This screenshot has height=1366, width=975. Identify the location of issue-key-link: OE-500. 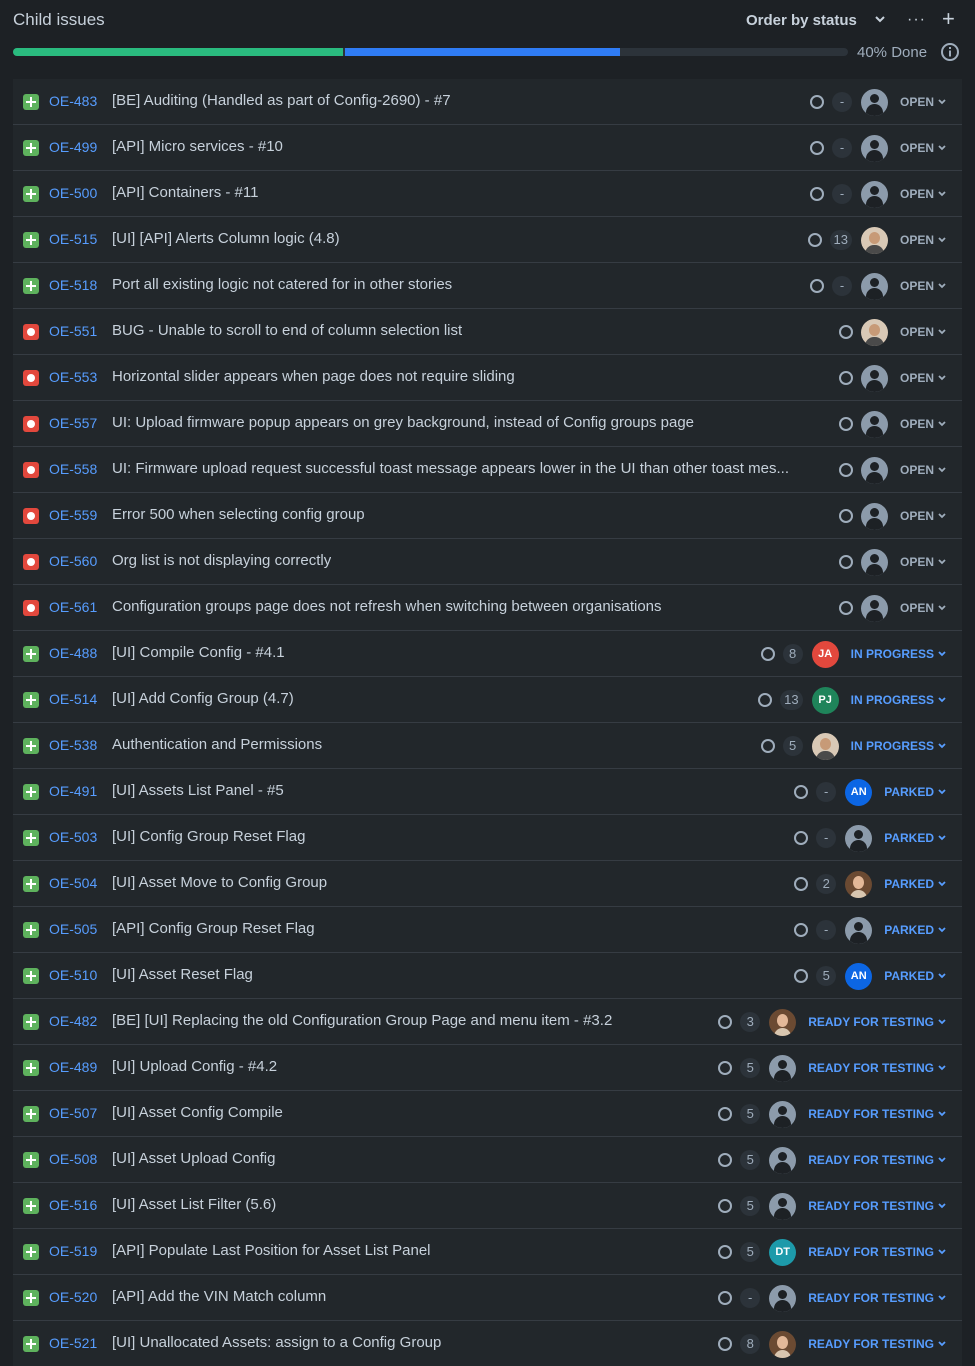
(73, 193).